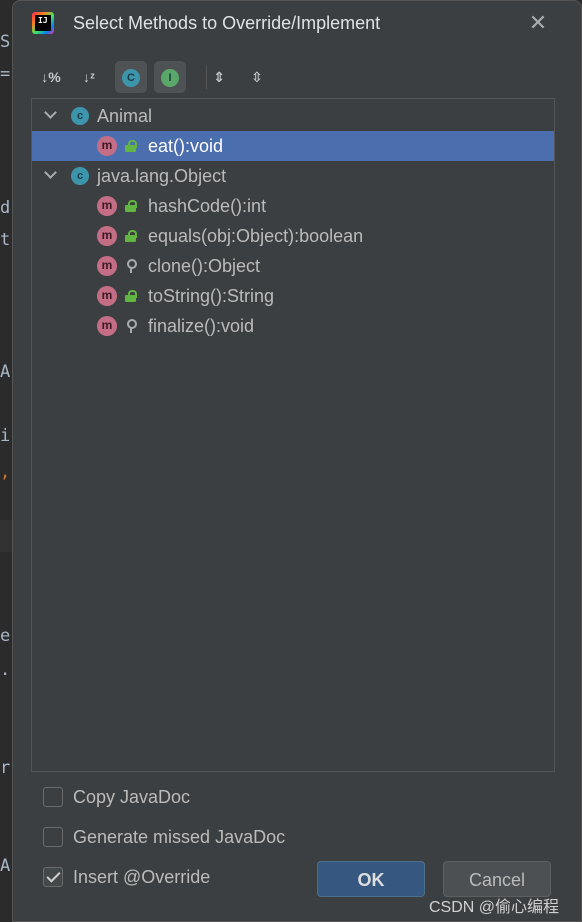 This screenshot has height=922, width=582. What do you see at coordinates (293, 296) in the screenshot?
I see `tree-method-row: m toString():String` at bounding box center [293, 296].